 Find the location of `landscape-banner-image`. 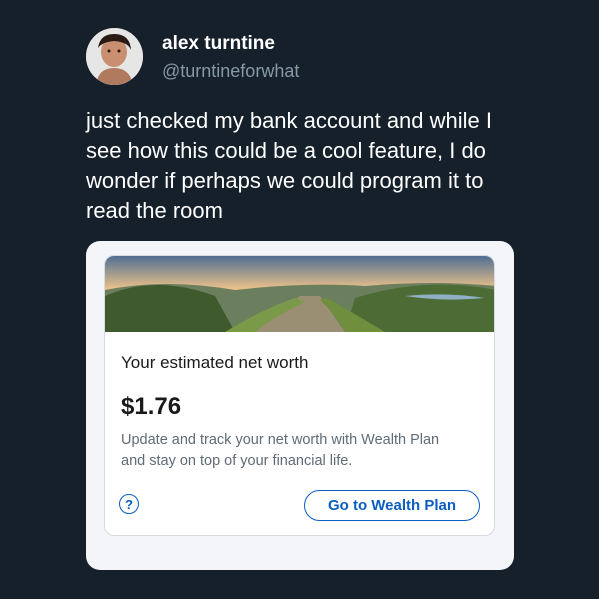

landscape-banner-image is located at coordinates (299, 294).